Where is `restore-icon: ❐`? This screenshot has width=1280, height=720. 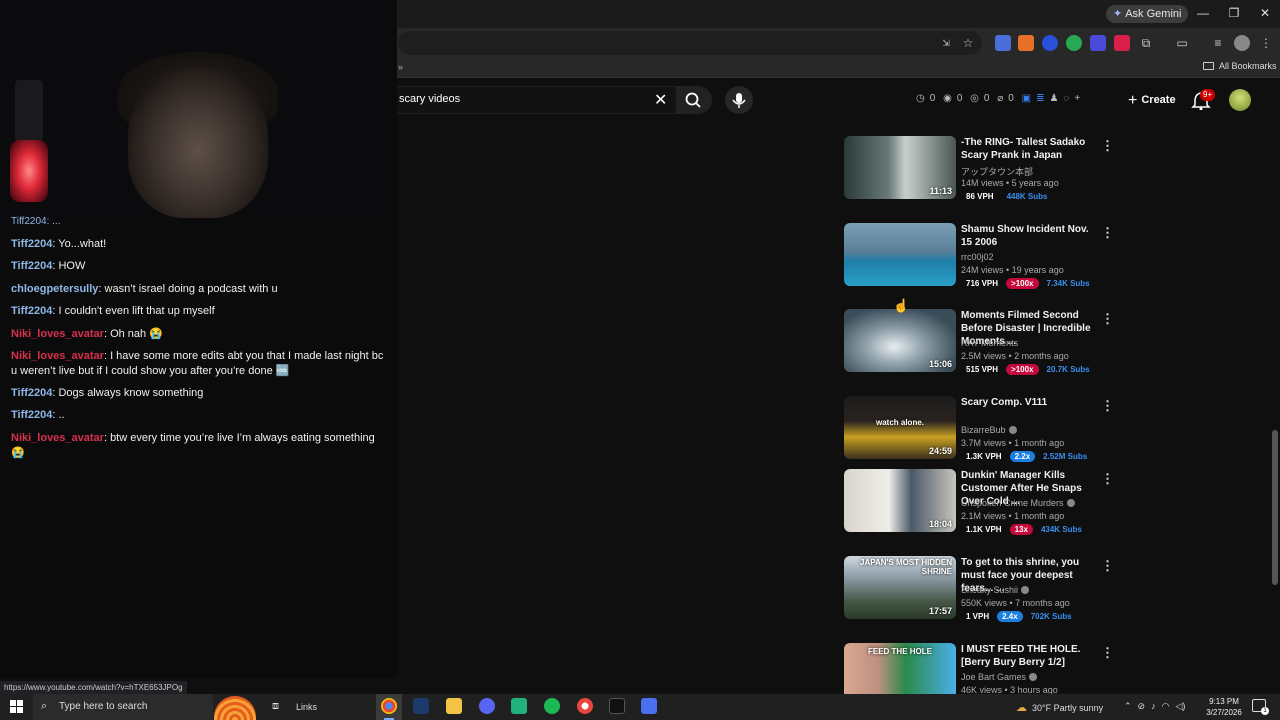
restore-icon: ❐ is located at coordinates (1234, 13).